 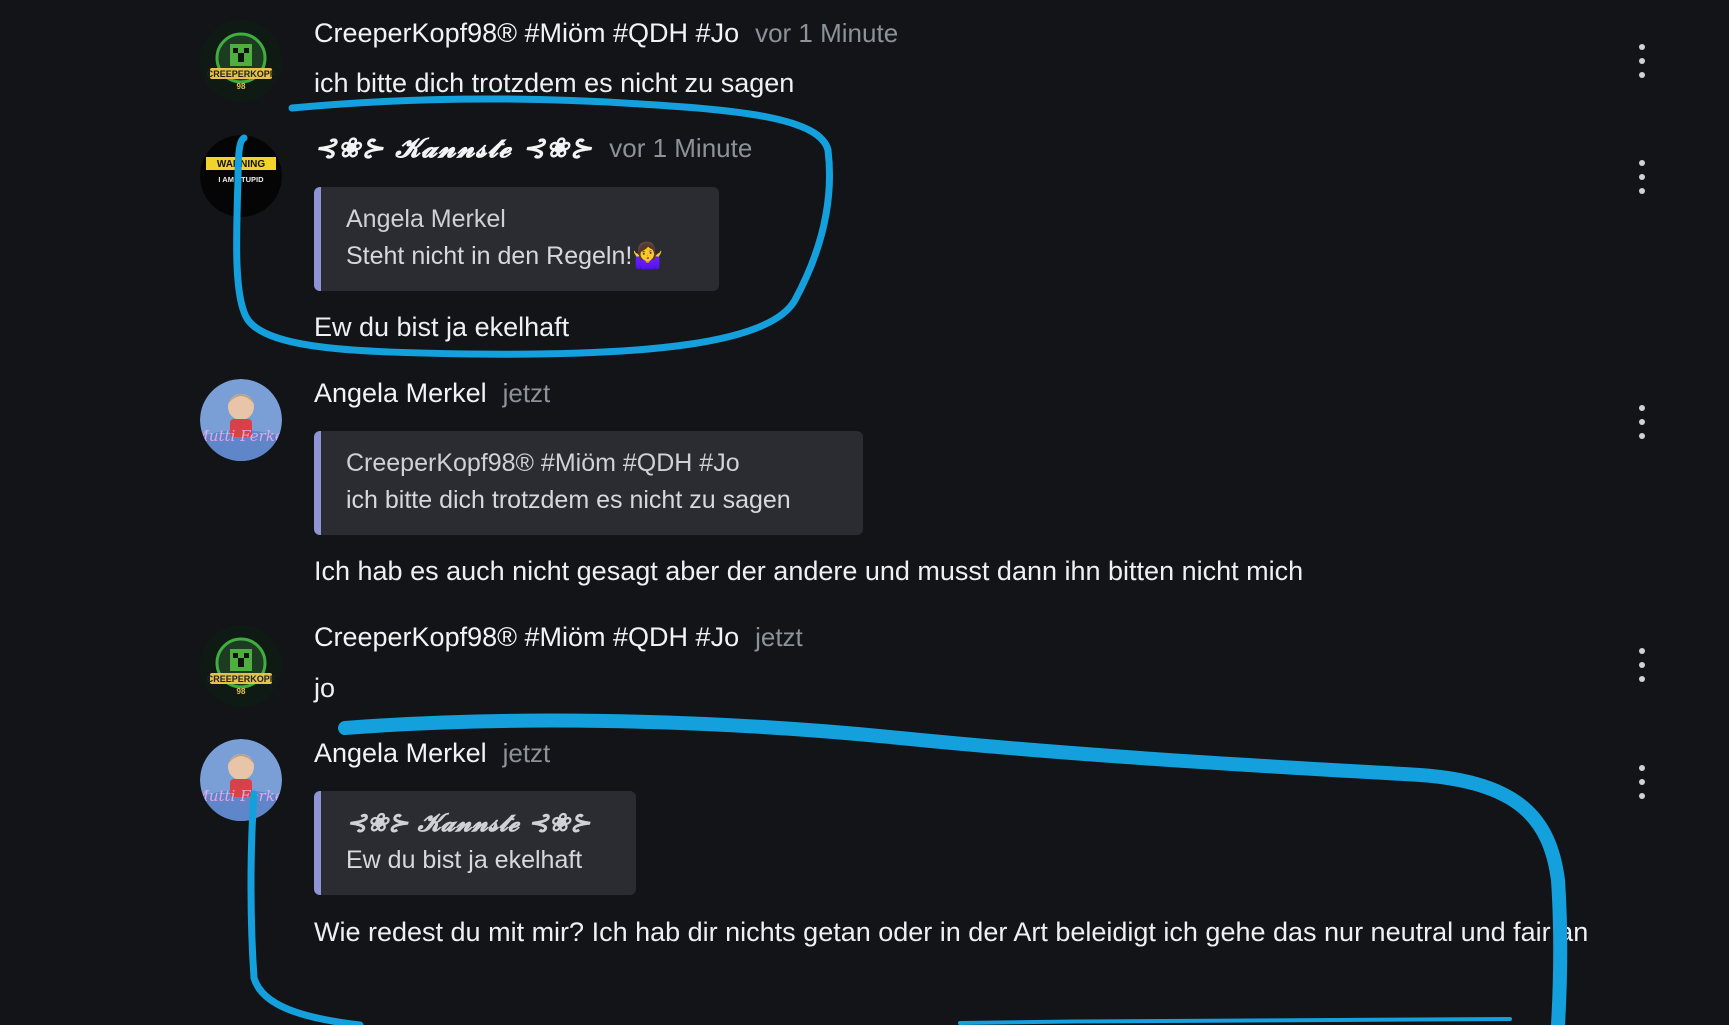 What do you see at coordinates (1235, 1021) in the screenshot?
I see `annotation-bottom-stroke` at bounding box center [1235, 1021].